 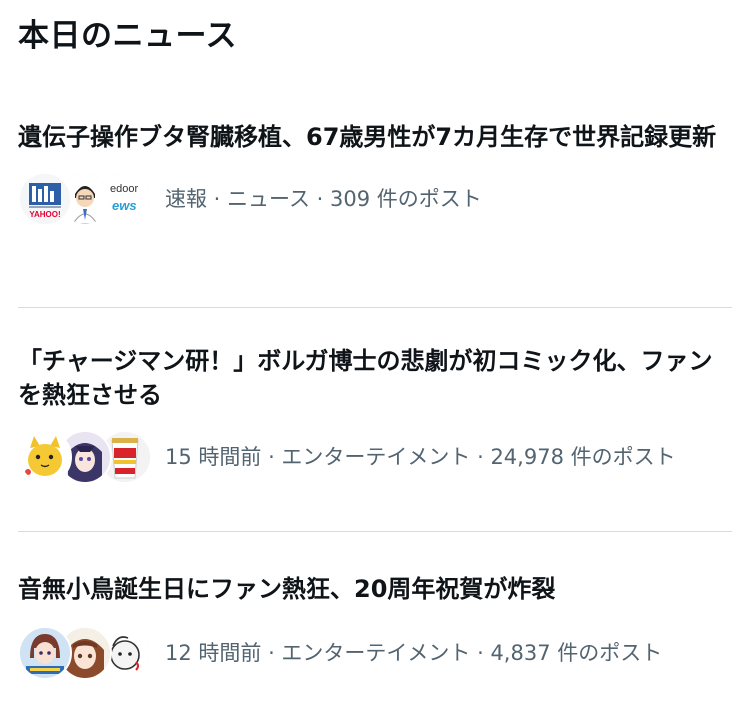 What do you see at coordinates (414, 653) in the screenshot?
I see `news-meta-text: 12 時間前 · エンターテイメント · 4,837 件のポスト` at bounding box center [414, 653].